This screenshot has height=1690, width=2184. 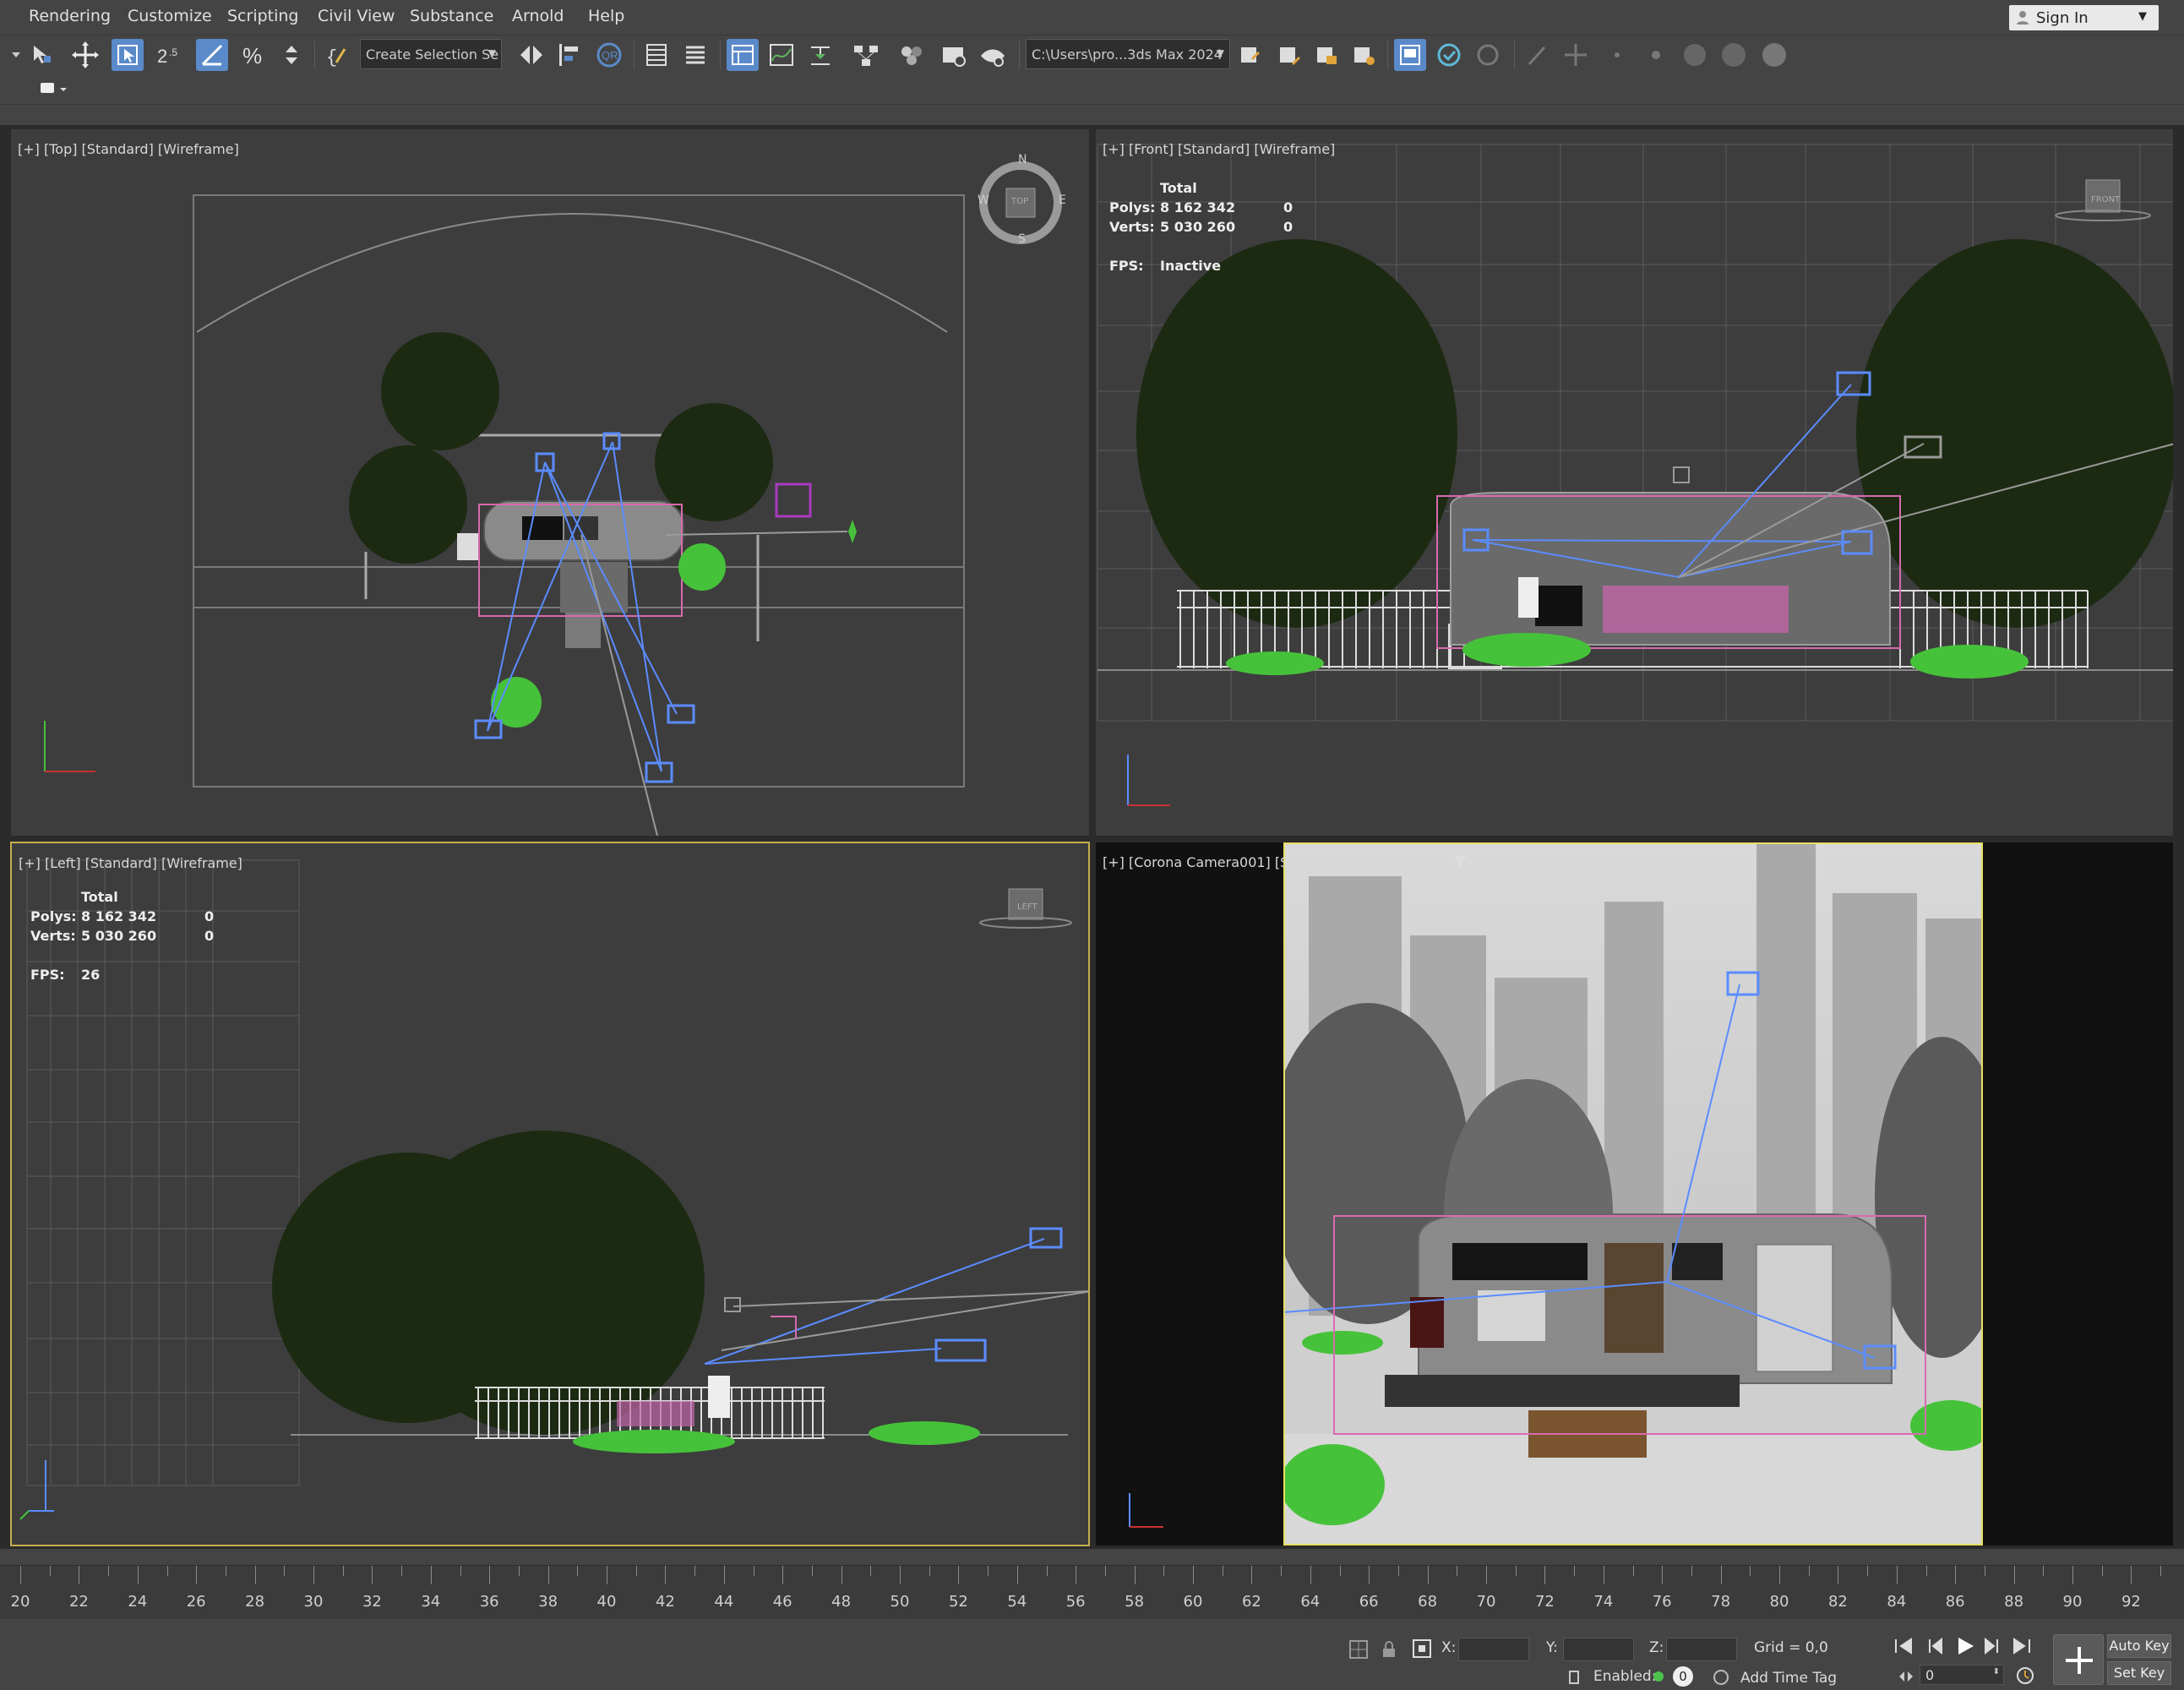 I want to click on timeline-tick-label: 68, so click(x=1428, y=1602).